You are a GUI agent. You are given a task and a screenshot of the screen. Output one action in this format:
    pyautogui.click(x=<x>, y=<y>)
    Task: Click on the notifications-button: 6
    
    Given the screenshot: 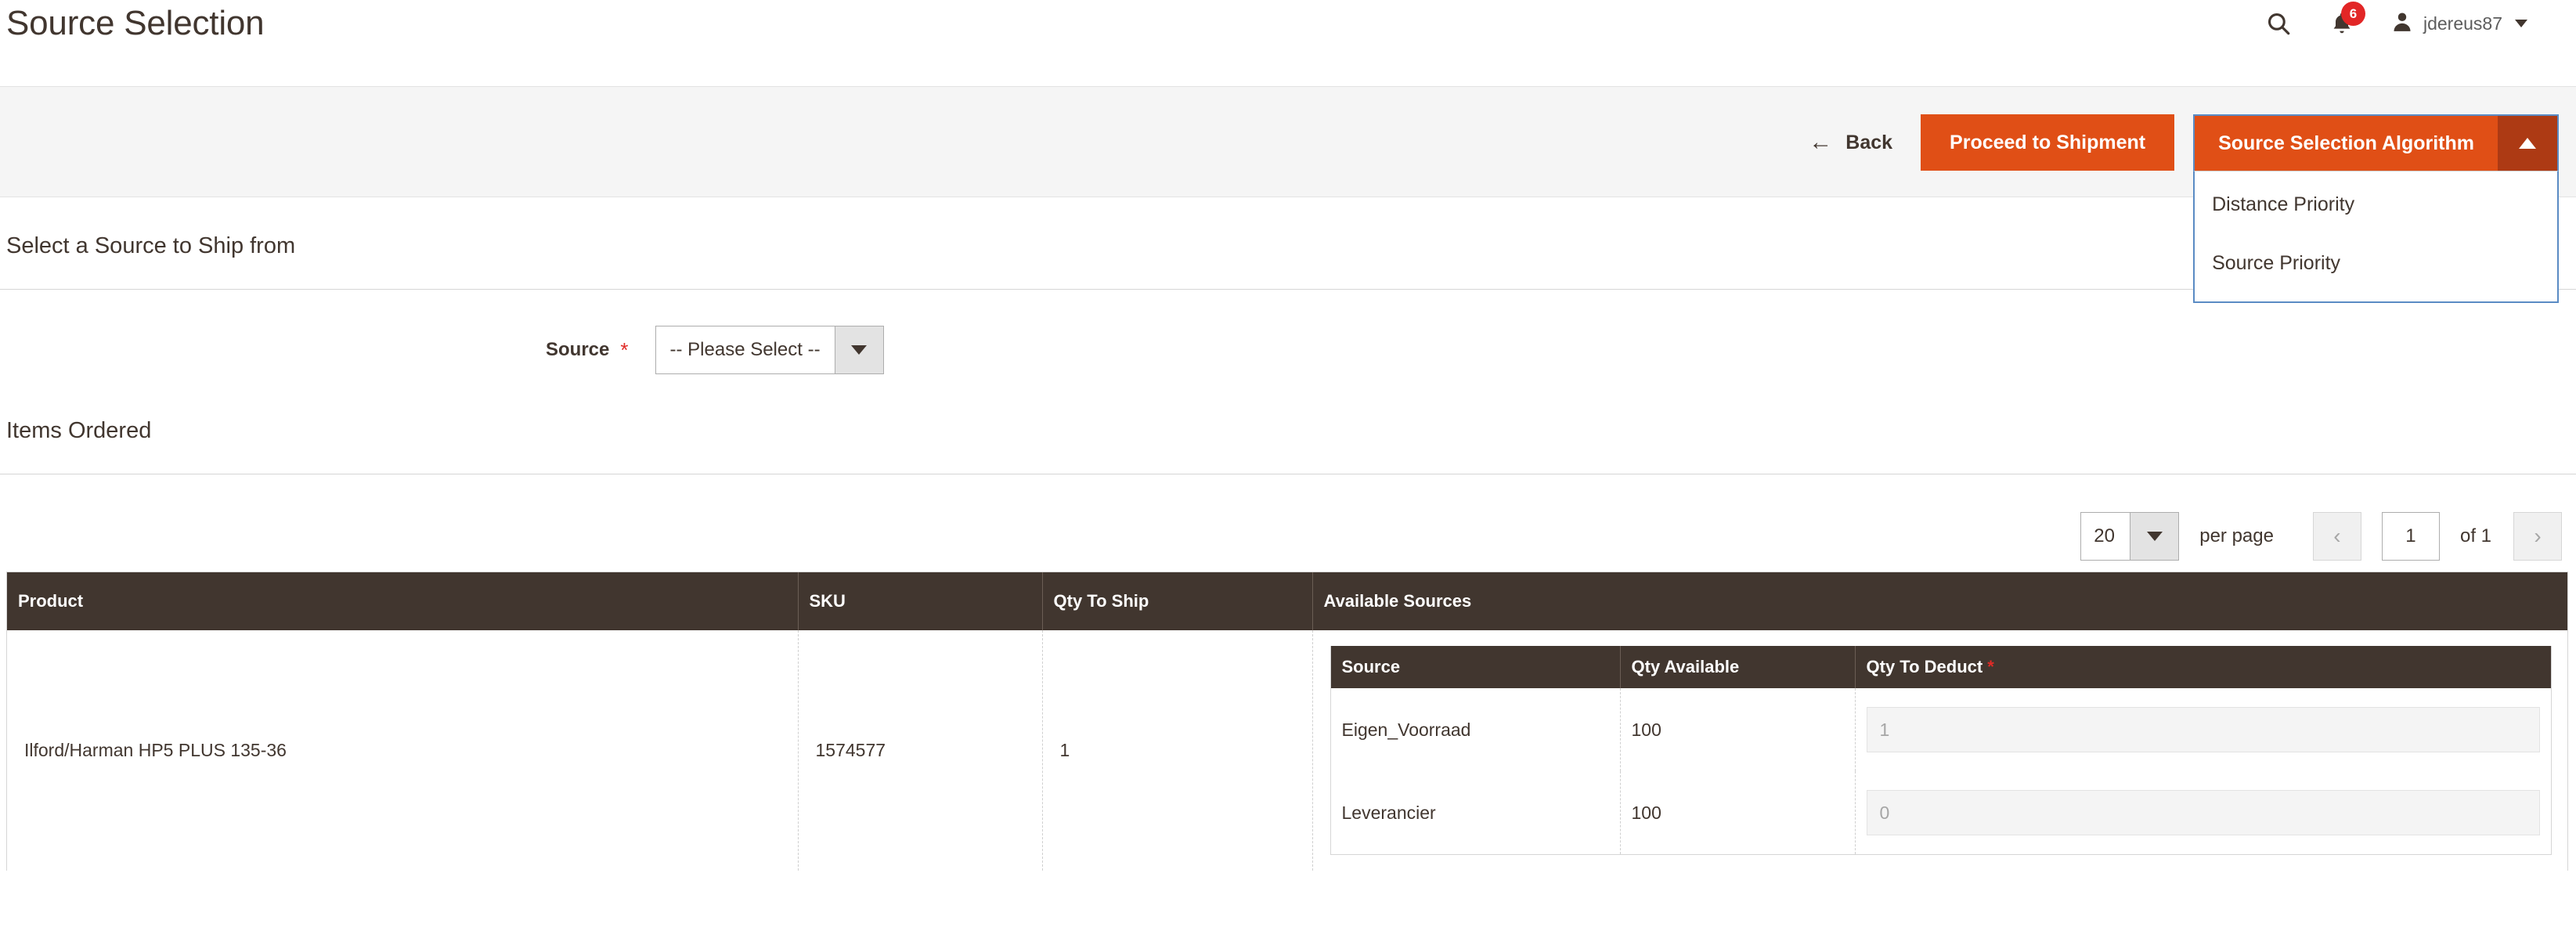 What is the action you would take?
    pyautogui.click(x=2342, y=21)
    